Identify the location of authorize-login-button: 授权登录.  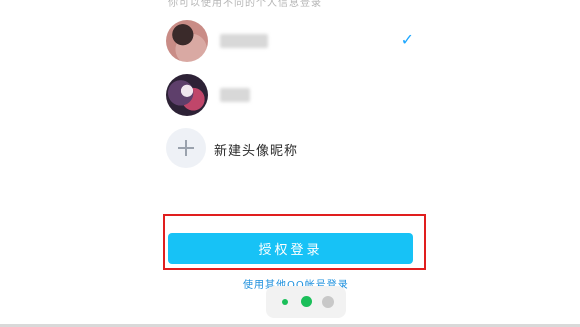
(290, 248).